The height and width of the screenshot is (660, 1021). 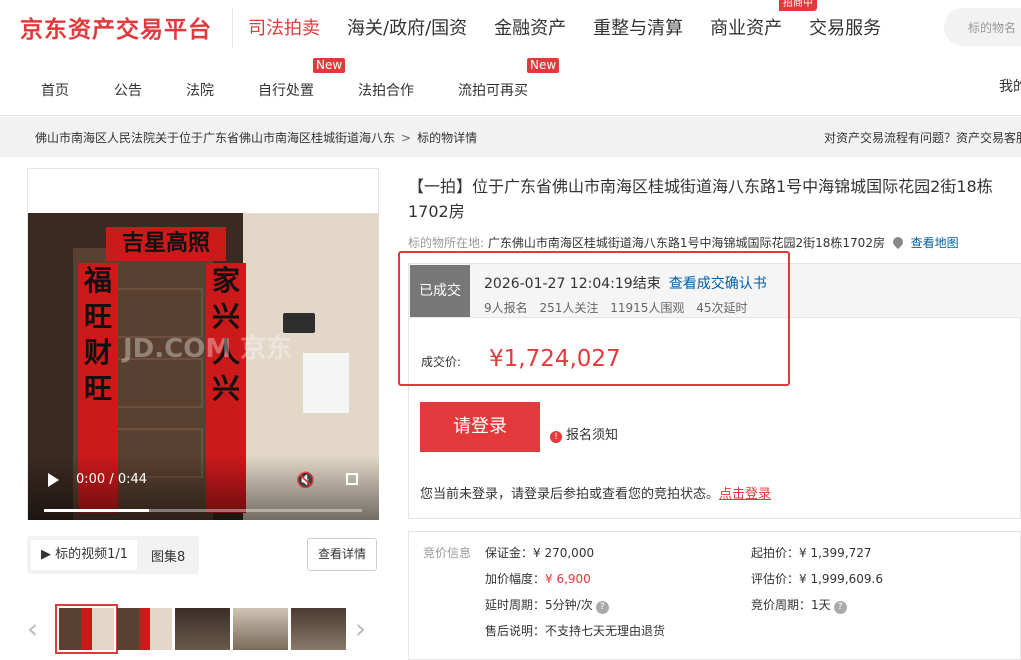 I want to click on highlight-frame, so click(x=594, y=318).